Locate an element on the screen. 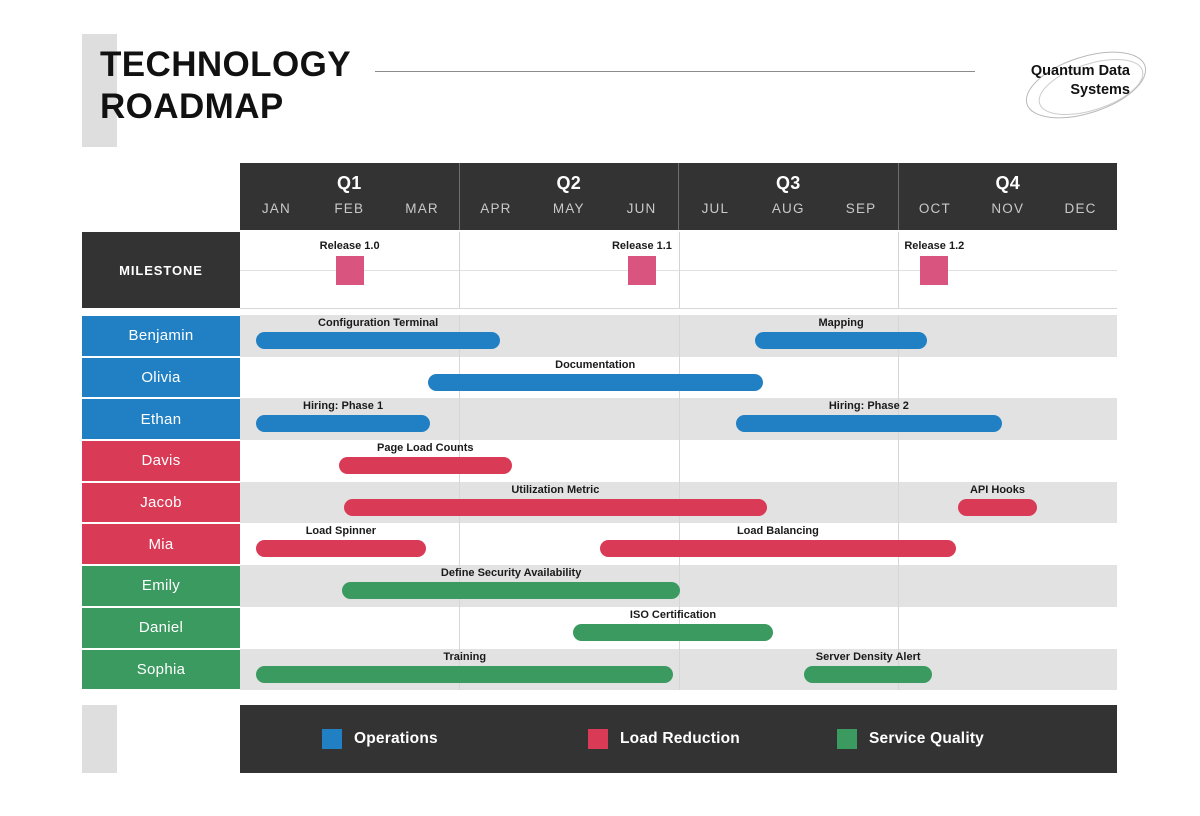 The image size is (1200, 816). row-track: Documentation is located at coordinates (678, 377).